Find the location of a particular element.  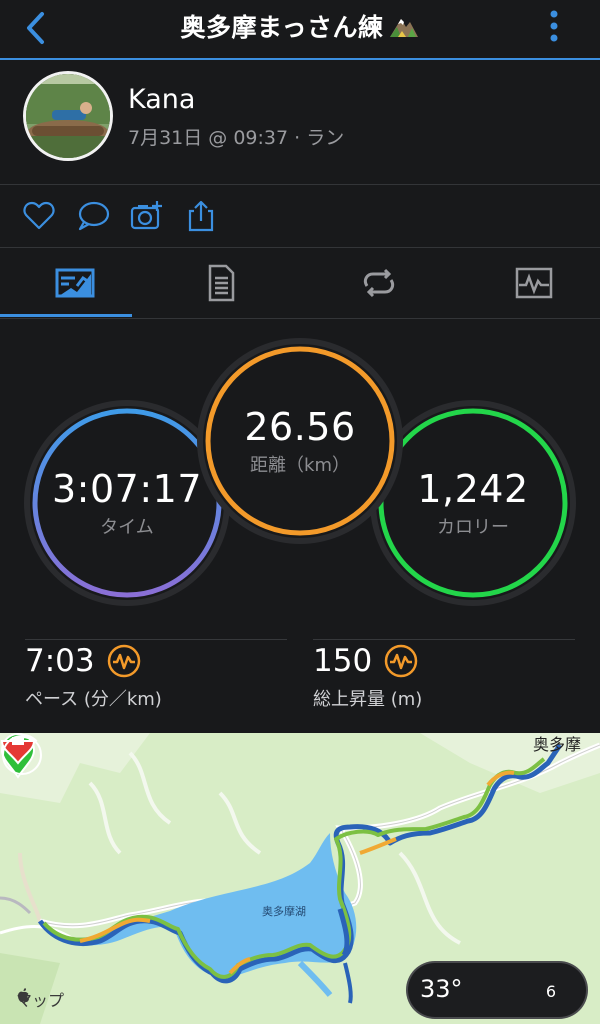

lake-label: 奥多摩湖 is located at coordinates (284, 911).